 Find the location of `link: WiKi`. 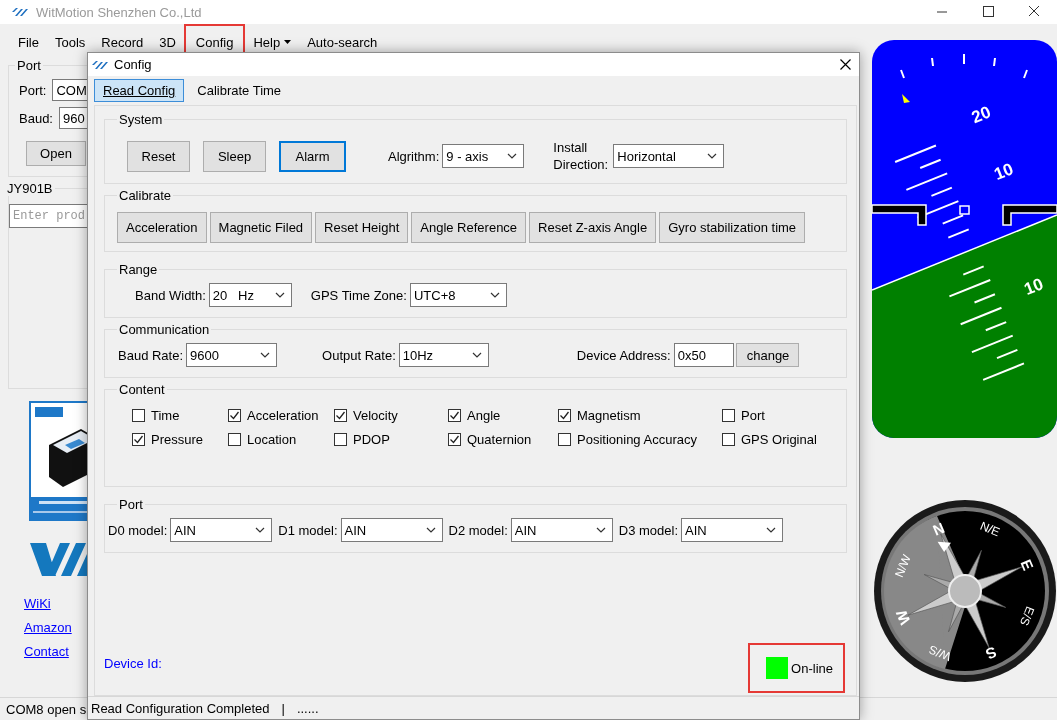

link: WiKi is located at coordinates (55, 603).